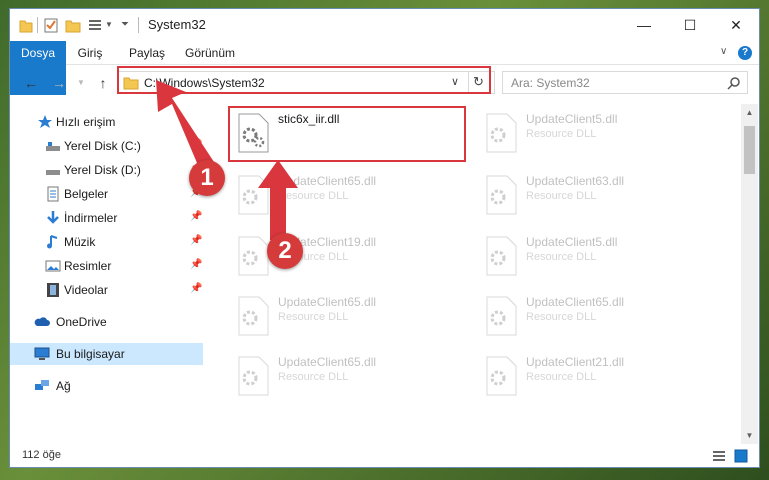 This screenshot has height=480, width=769. I want to click on quick-access-dropdown-icon: ⏷, so click(125, 27).